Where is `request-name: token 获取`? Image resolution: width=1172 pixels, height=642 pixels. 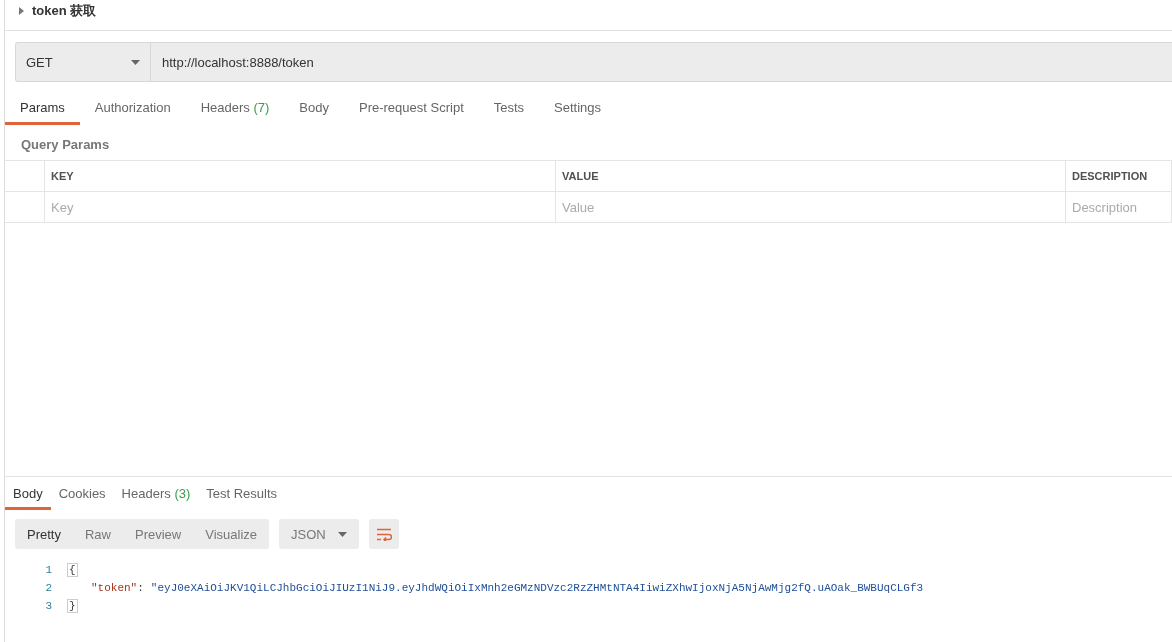 request-name: token 获取 is located at coordinates (64, 11).